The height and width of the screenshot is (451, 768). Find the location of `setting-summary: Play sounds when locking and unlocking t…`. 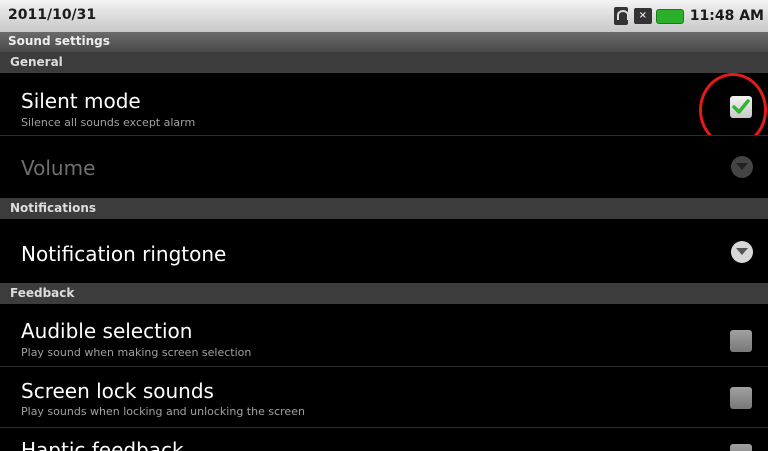

setting-summary: Play sounds when locking and unlocking t… is located at coordinates (163, 411).